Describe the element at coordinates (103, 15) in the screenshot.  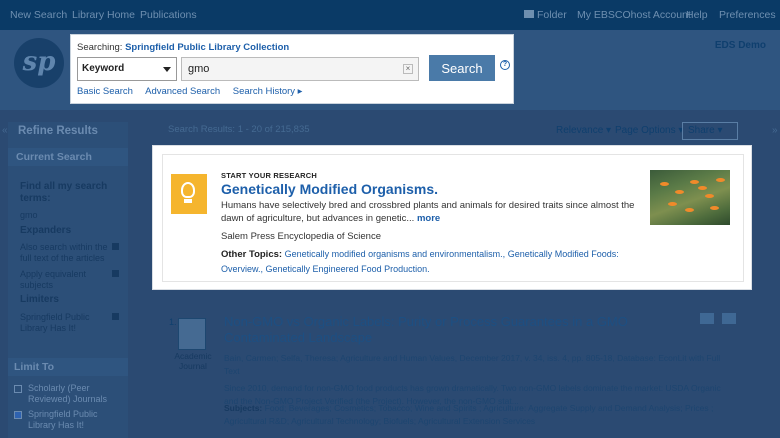
I see `library-home-link: Library Home` at that location.